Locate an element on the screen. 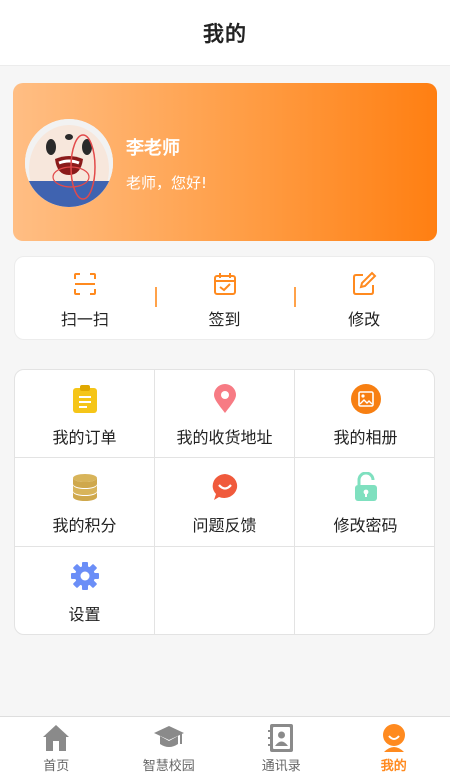 The image size is (450, 777). album-item: 我的相册 is located at coordinates (364, 414).